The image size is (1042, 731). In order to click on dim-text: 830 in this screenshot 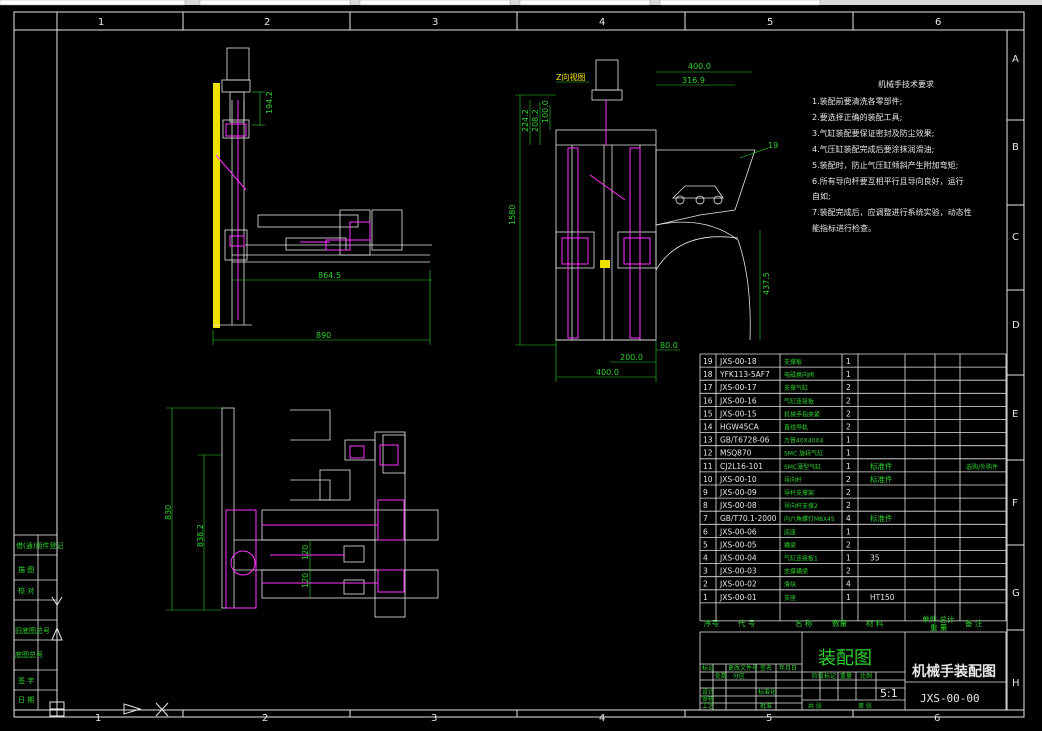, I will do `click(168, 512)`.